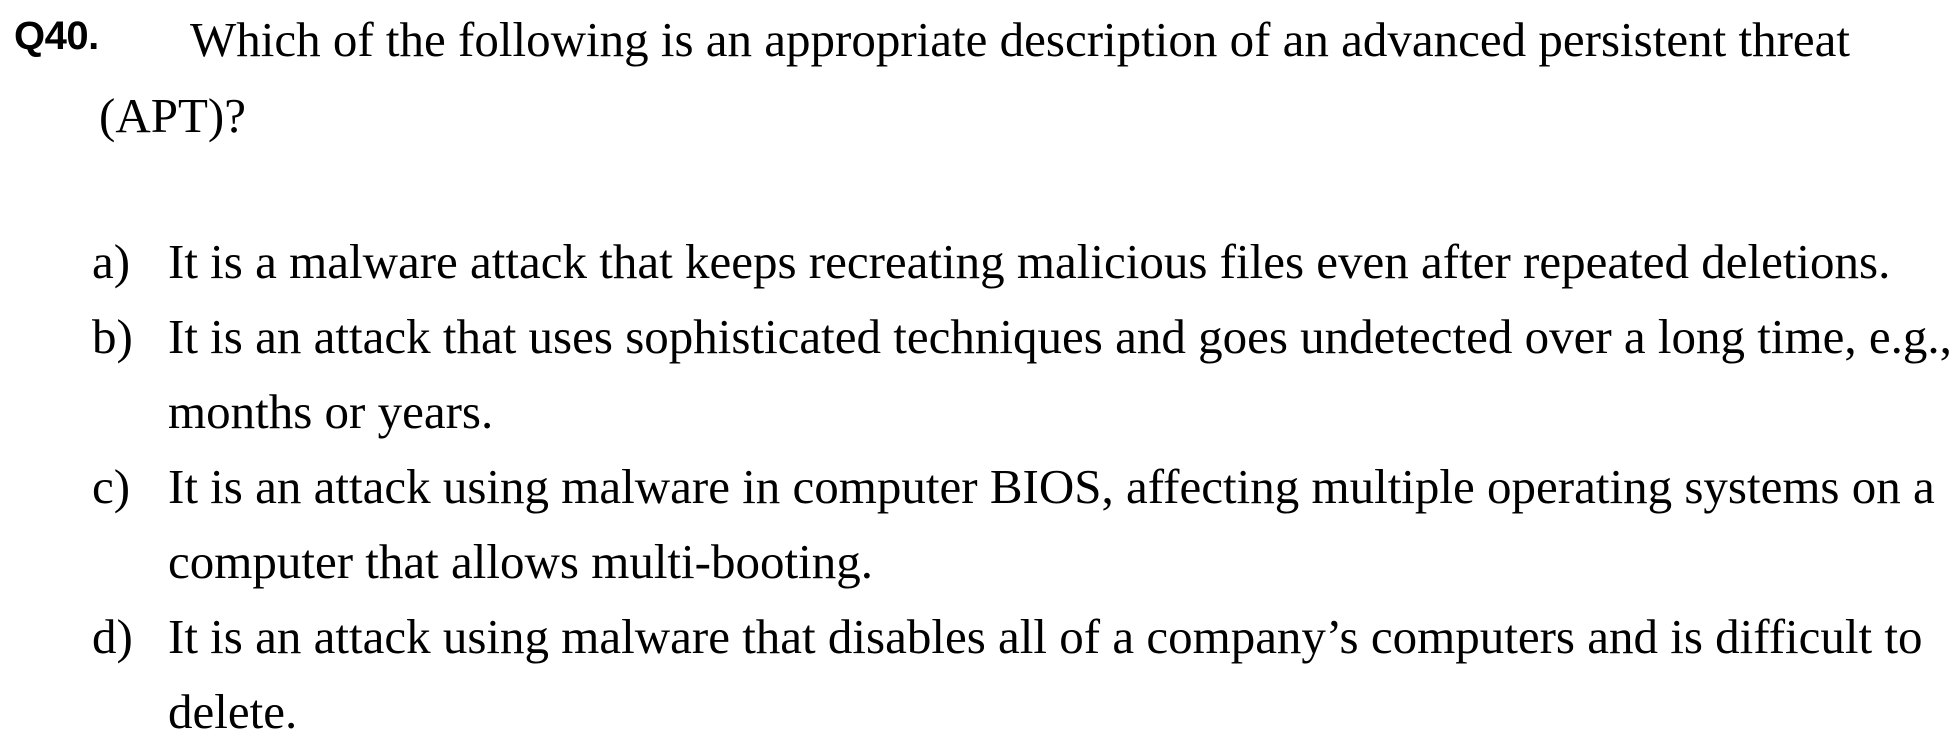 The image size is (1952, 749). What do you see at coordinates (56, 36) in the screenshot?
I see `question-number: Q40.` at bounding box center [56, 36].